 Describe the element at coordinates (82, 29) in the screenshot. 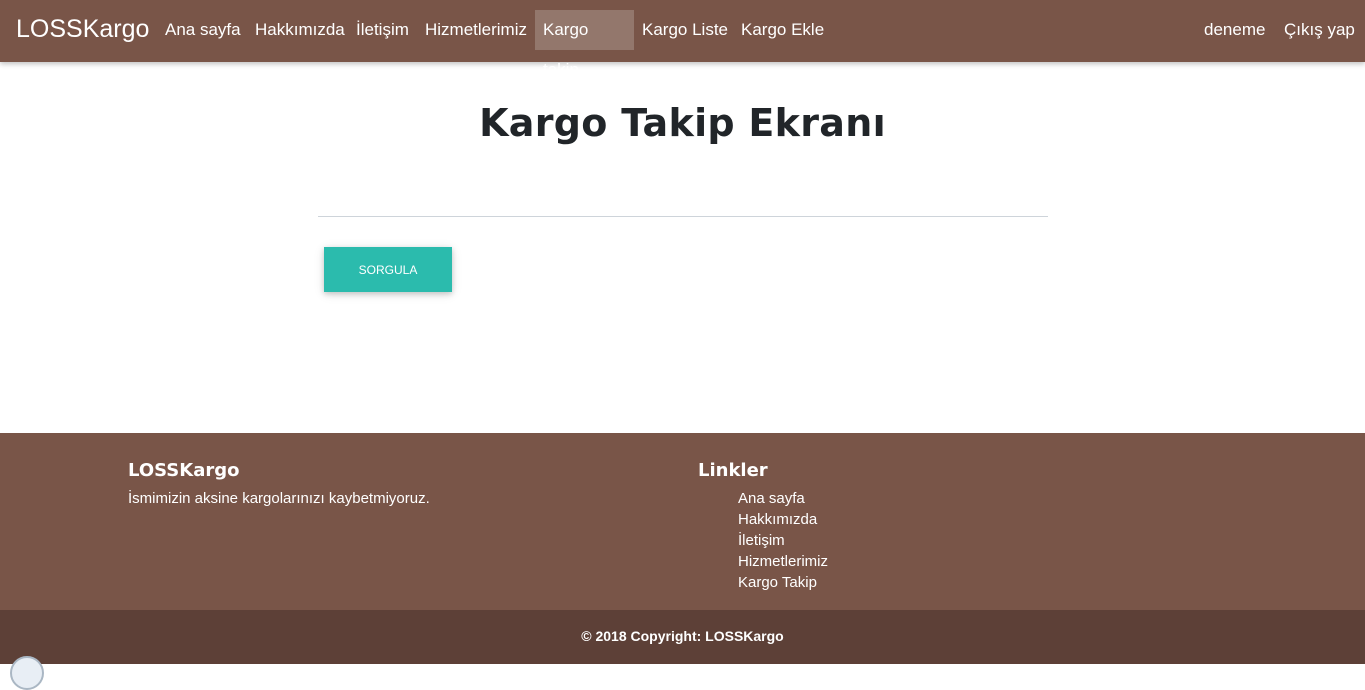

I see `brand-link: LOSSKargo` at that location.